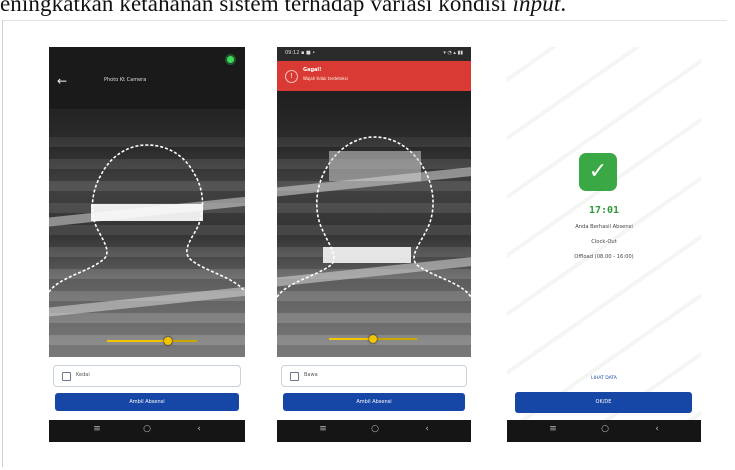 This screenshot has height=470, width=735. Describe the element at coordinates (147, 388) in the screenshot. I see `capture-controls: Kedai Ambil Absensi` at that location.